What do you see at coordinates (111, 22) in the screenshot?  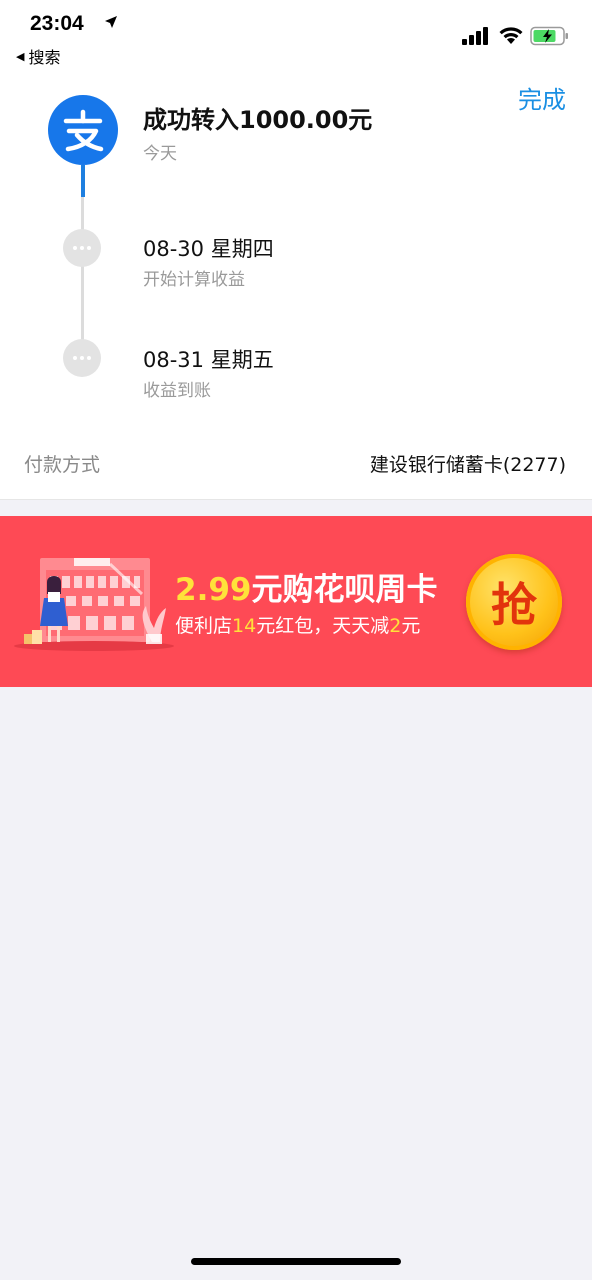 I see `location-arrow-icon` at bounding box center [111, 22].